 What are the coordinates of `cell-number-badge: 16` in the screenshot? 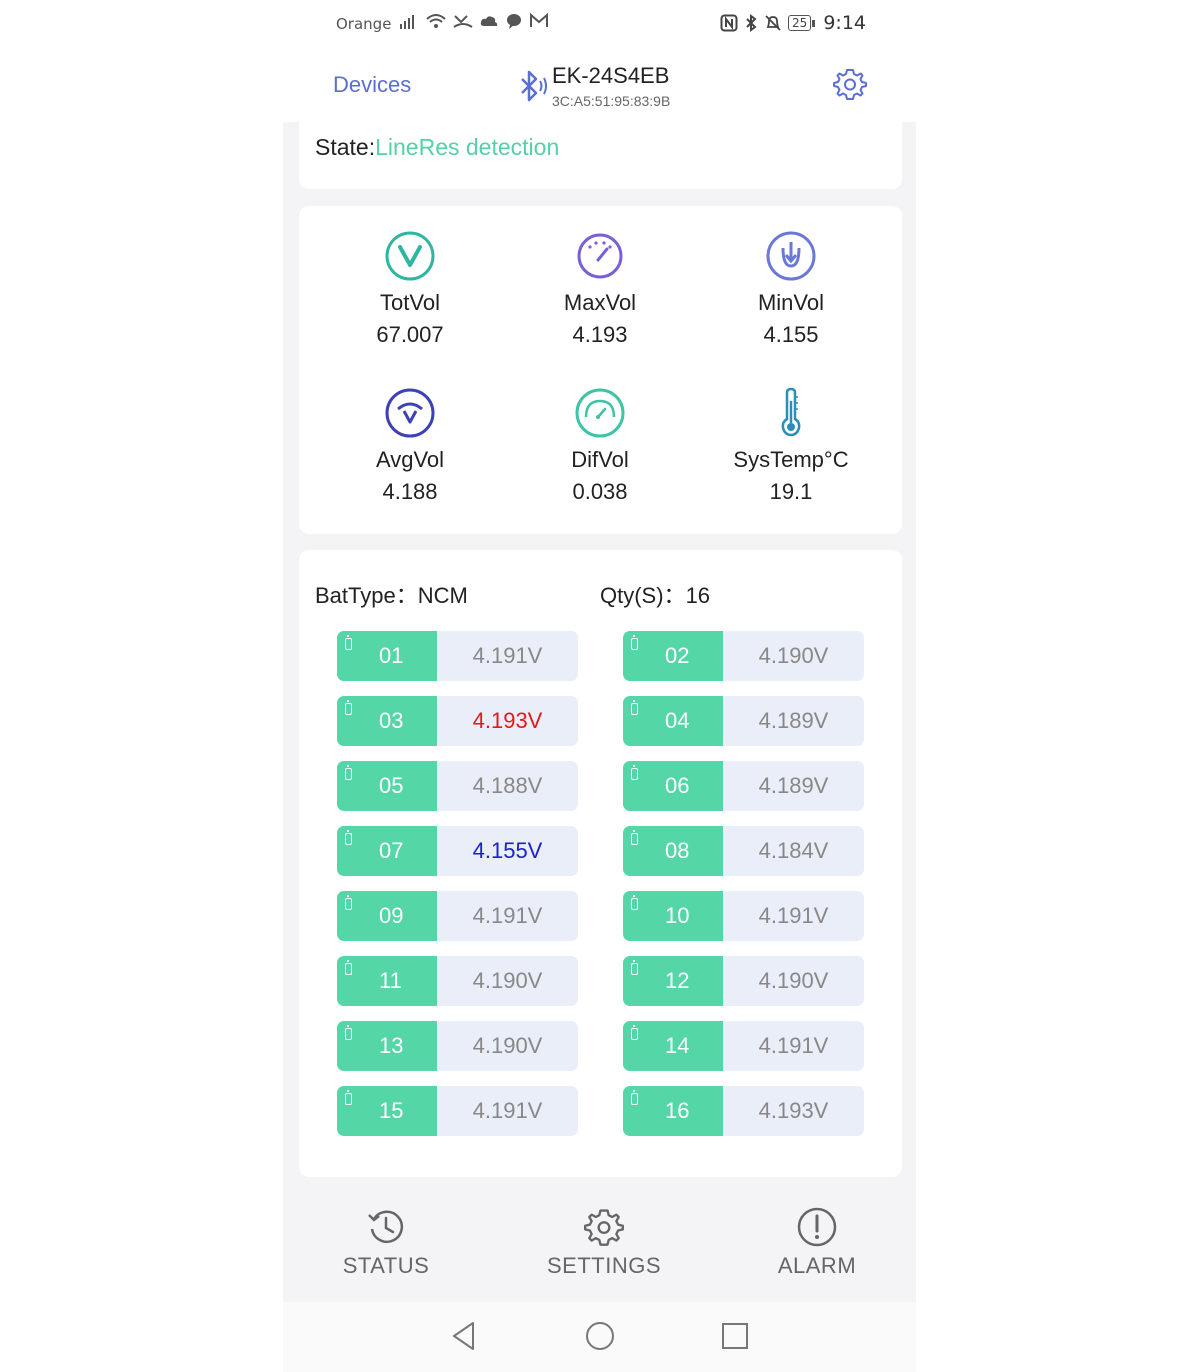 It's located at (673, 1111).